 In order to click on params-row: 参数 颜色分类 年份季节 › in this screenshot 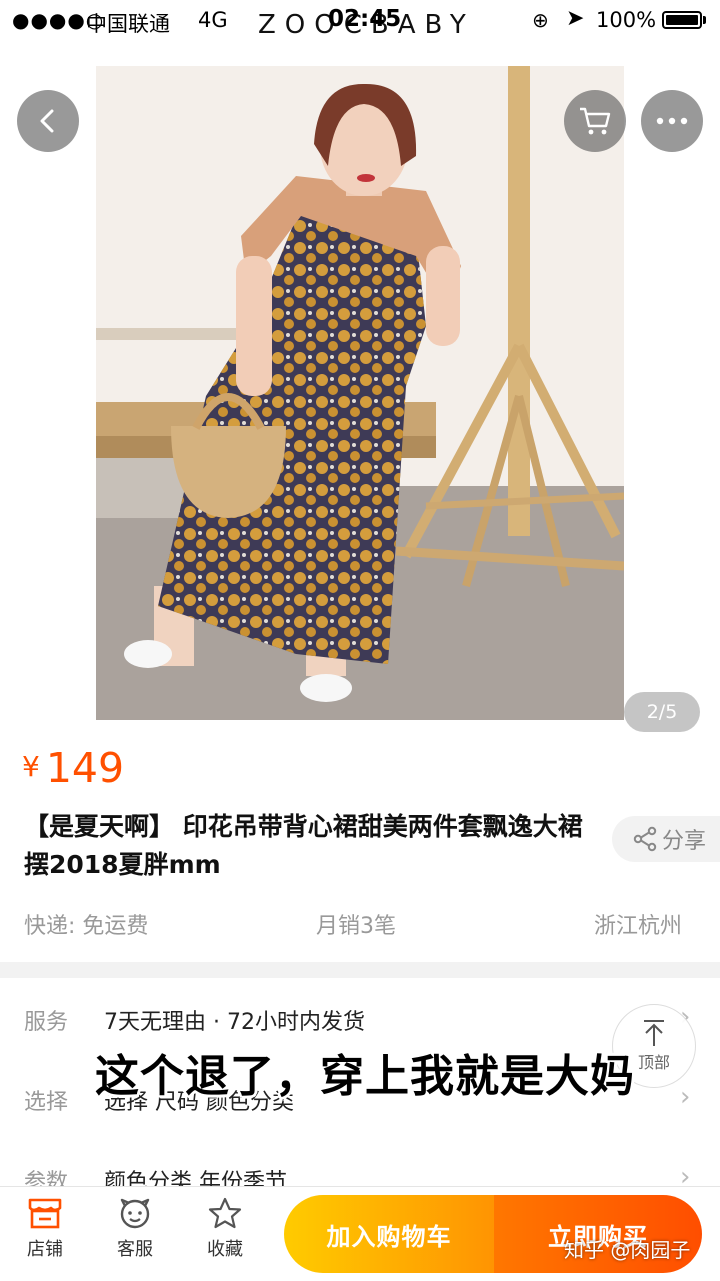, I will do `click(360, 1163)`.